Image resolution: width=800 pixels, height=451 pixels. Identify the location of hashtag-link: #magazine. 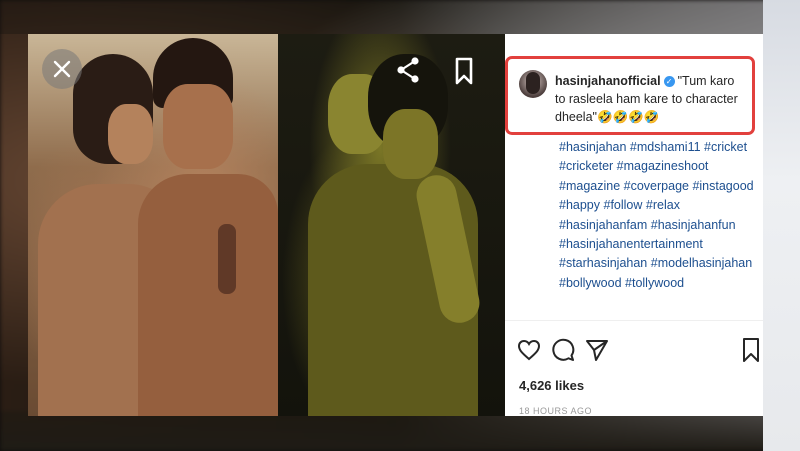
(589, 186).